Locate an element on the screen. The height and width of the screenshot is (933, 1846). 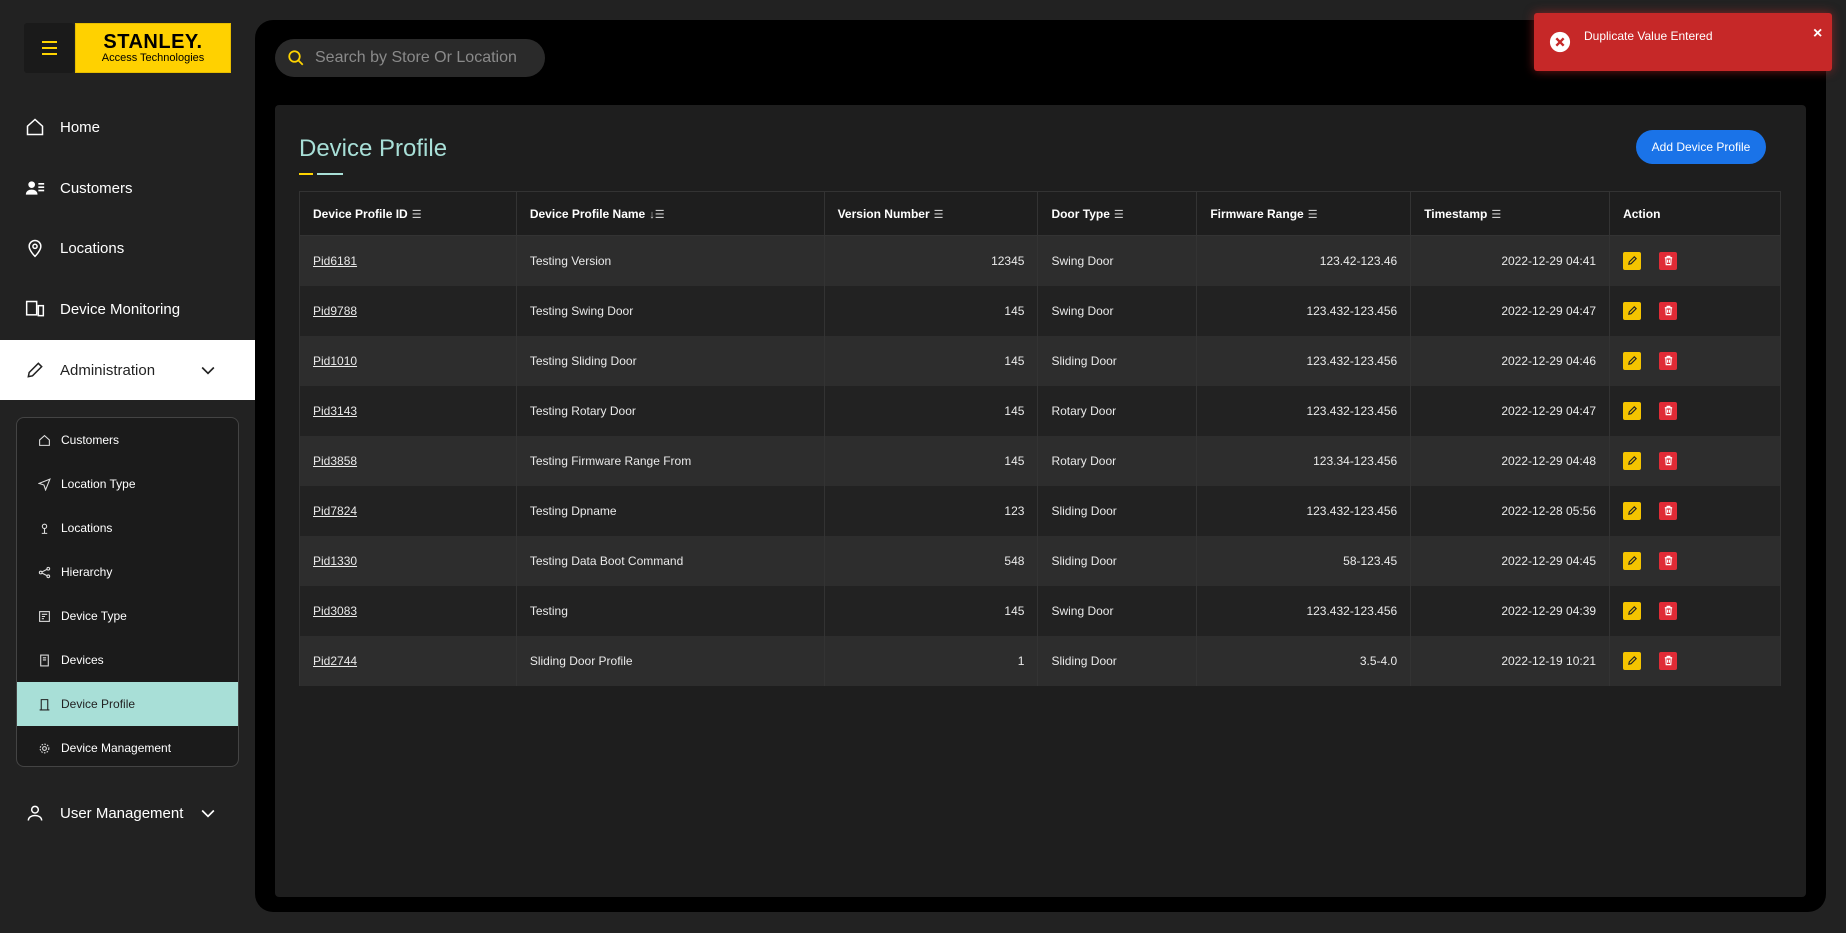
cell-device-profile-id: Pid7824 is located at coordinates (408, 510).